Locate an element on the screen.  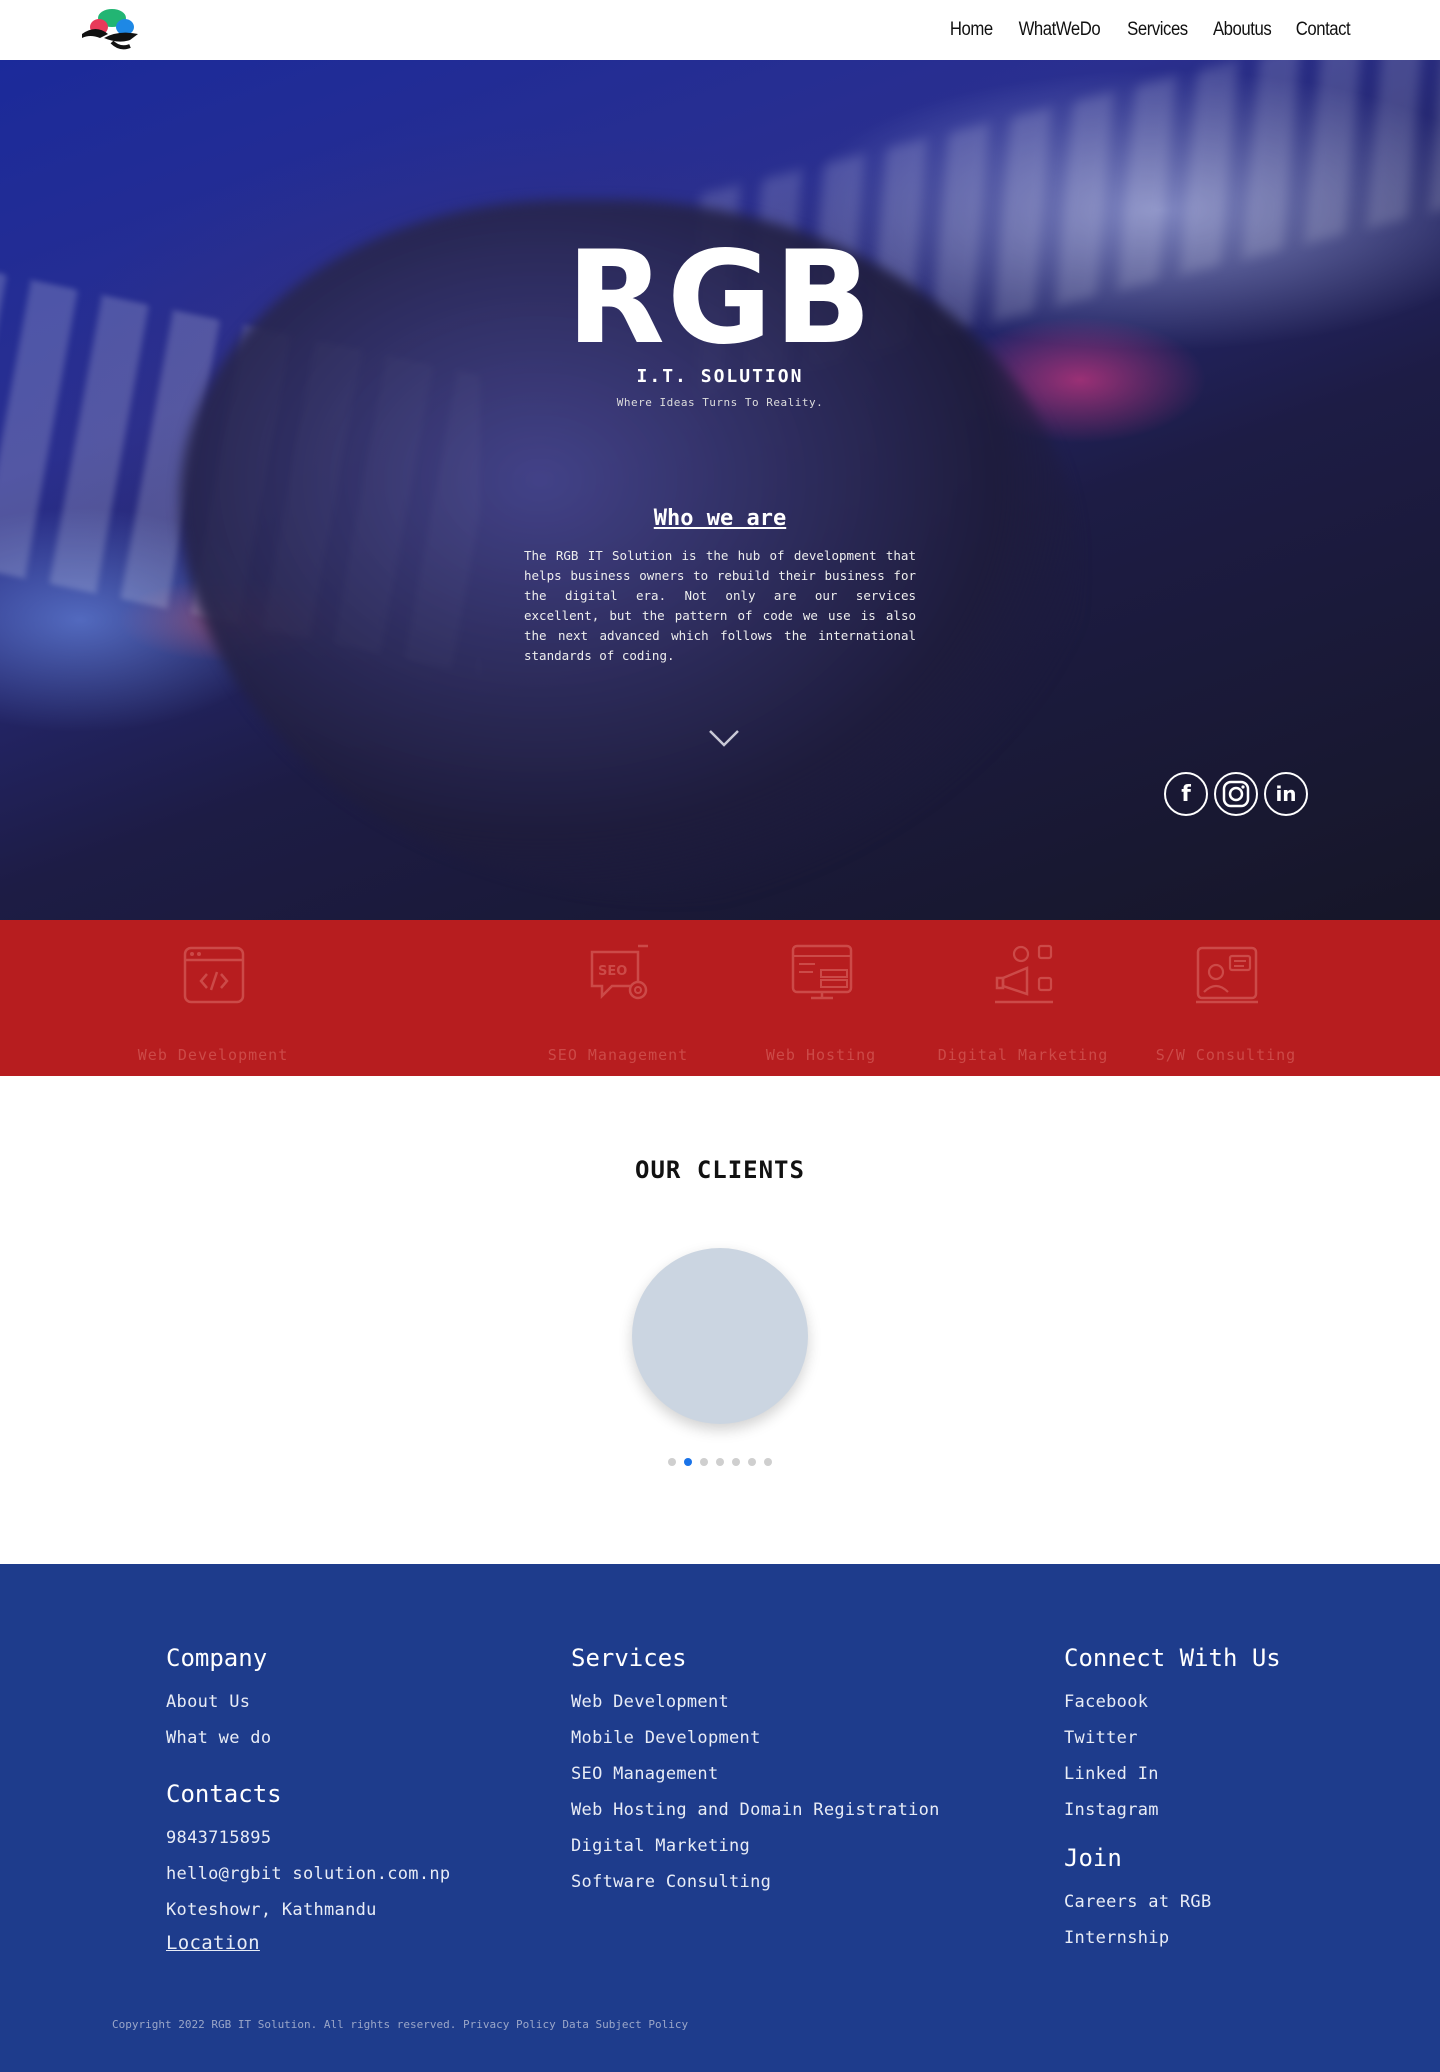
nav-links: Home WhatWeDo Services Aboutus Contact is located at coordinates (1150, 30).